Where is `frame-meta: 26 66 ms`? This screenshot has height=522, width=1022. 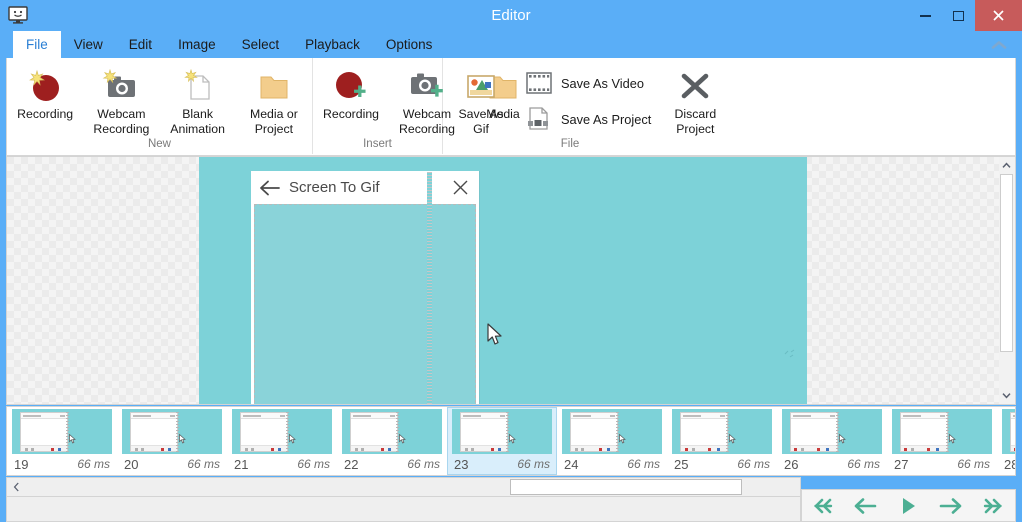
frame-meta: 26 66 ms is located at coordinates (832, 464).